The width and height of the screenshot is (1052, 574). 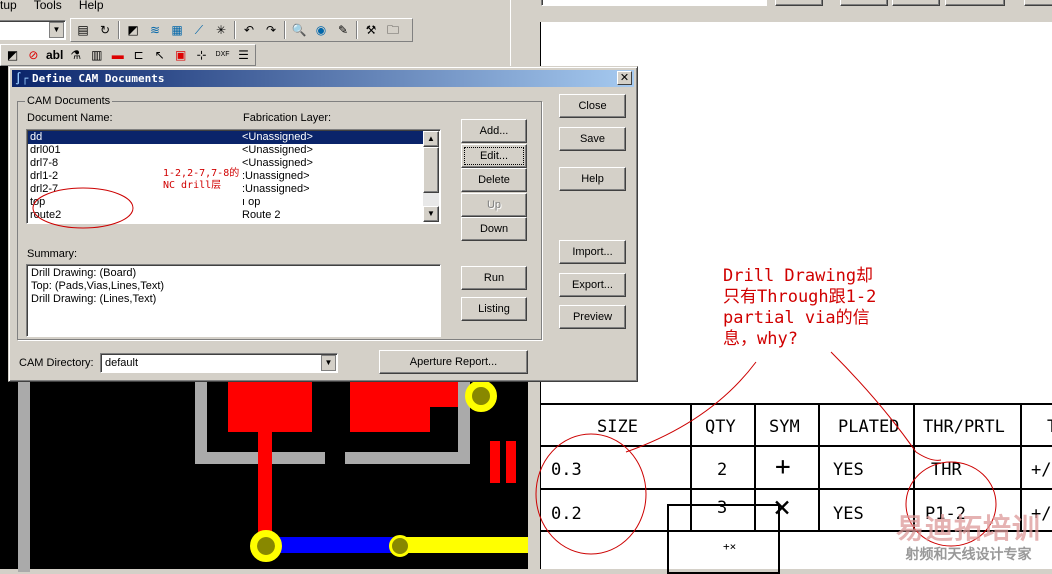 What do you see at coordinates (122, 363) in the screenshot?
I see `cam-directory-value: default` at bounding box center [122, 363].